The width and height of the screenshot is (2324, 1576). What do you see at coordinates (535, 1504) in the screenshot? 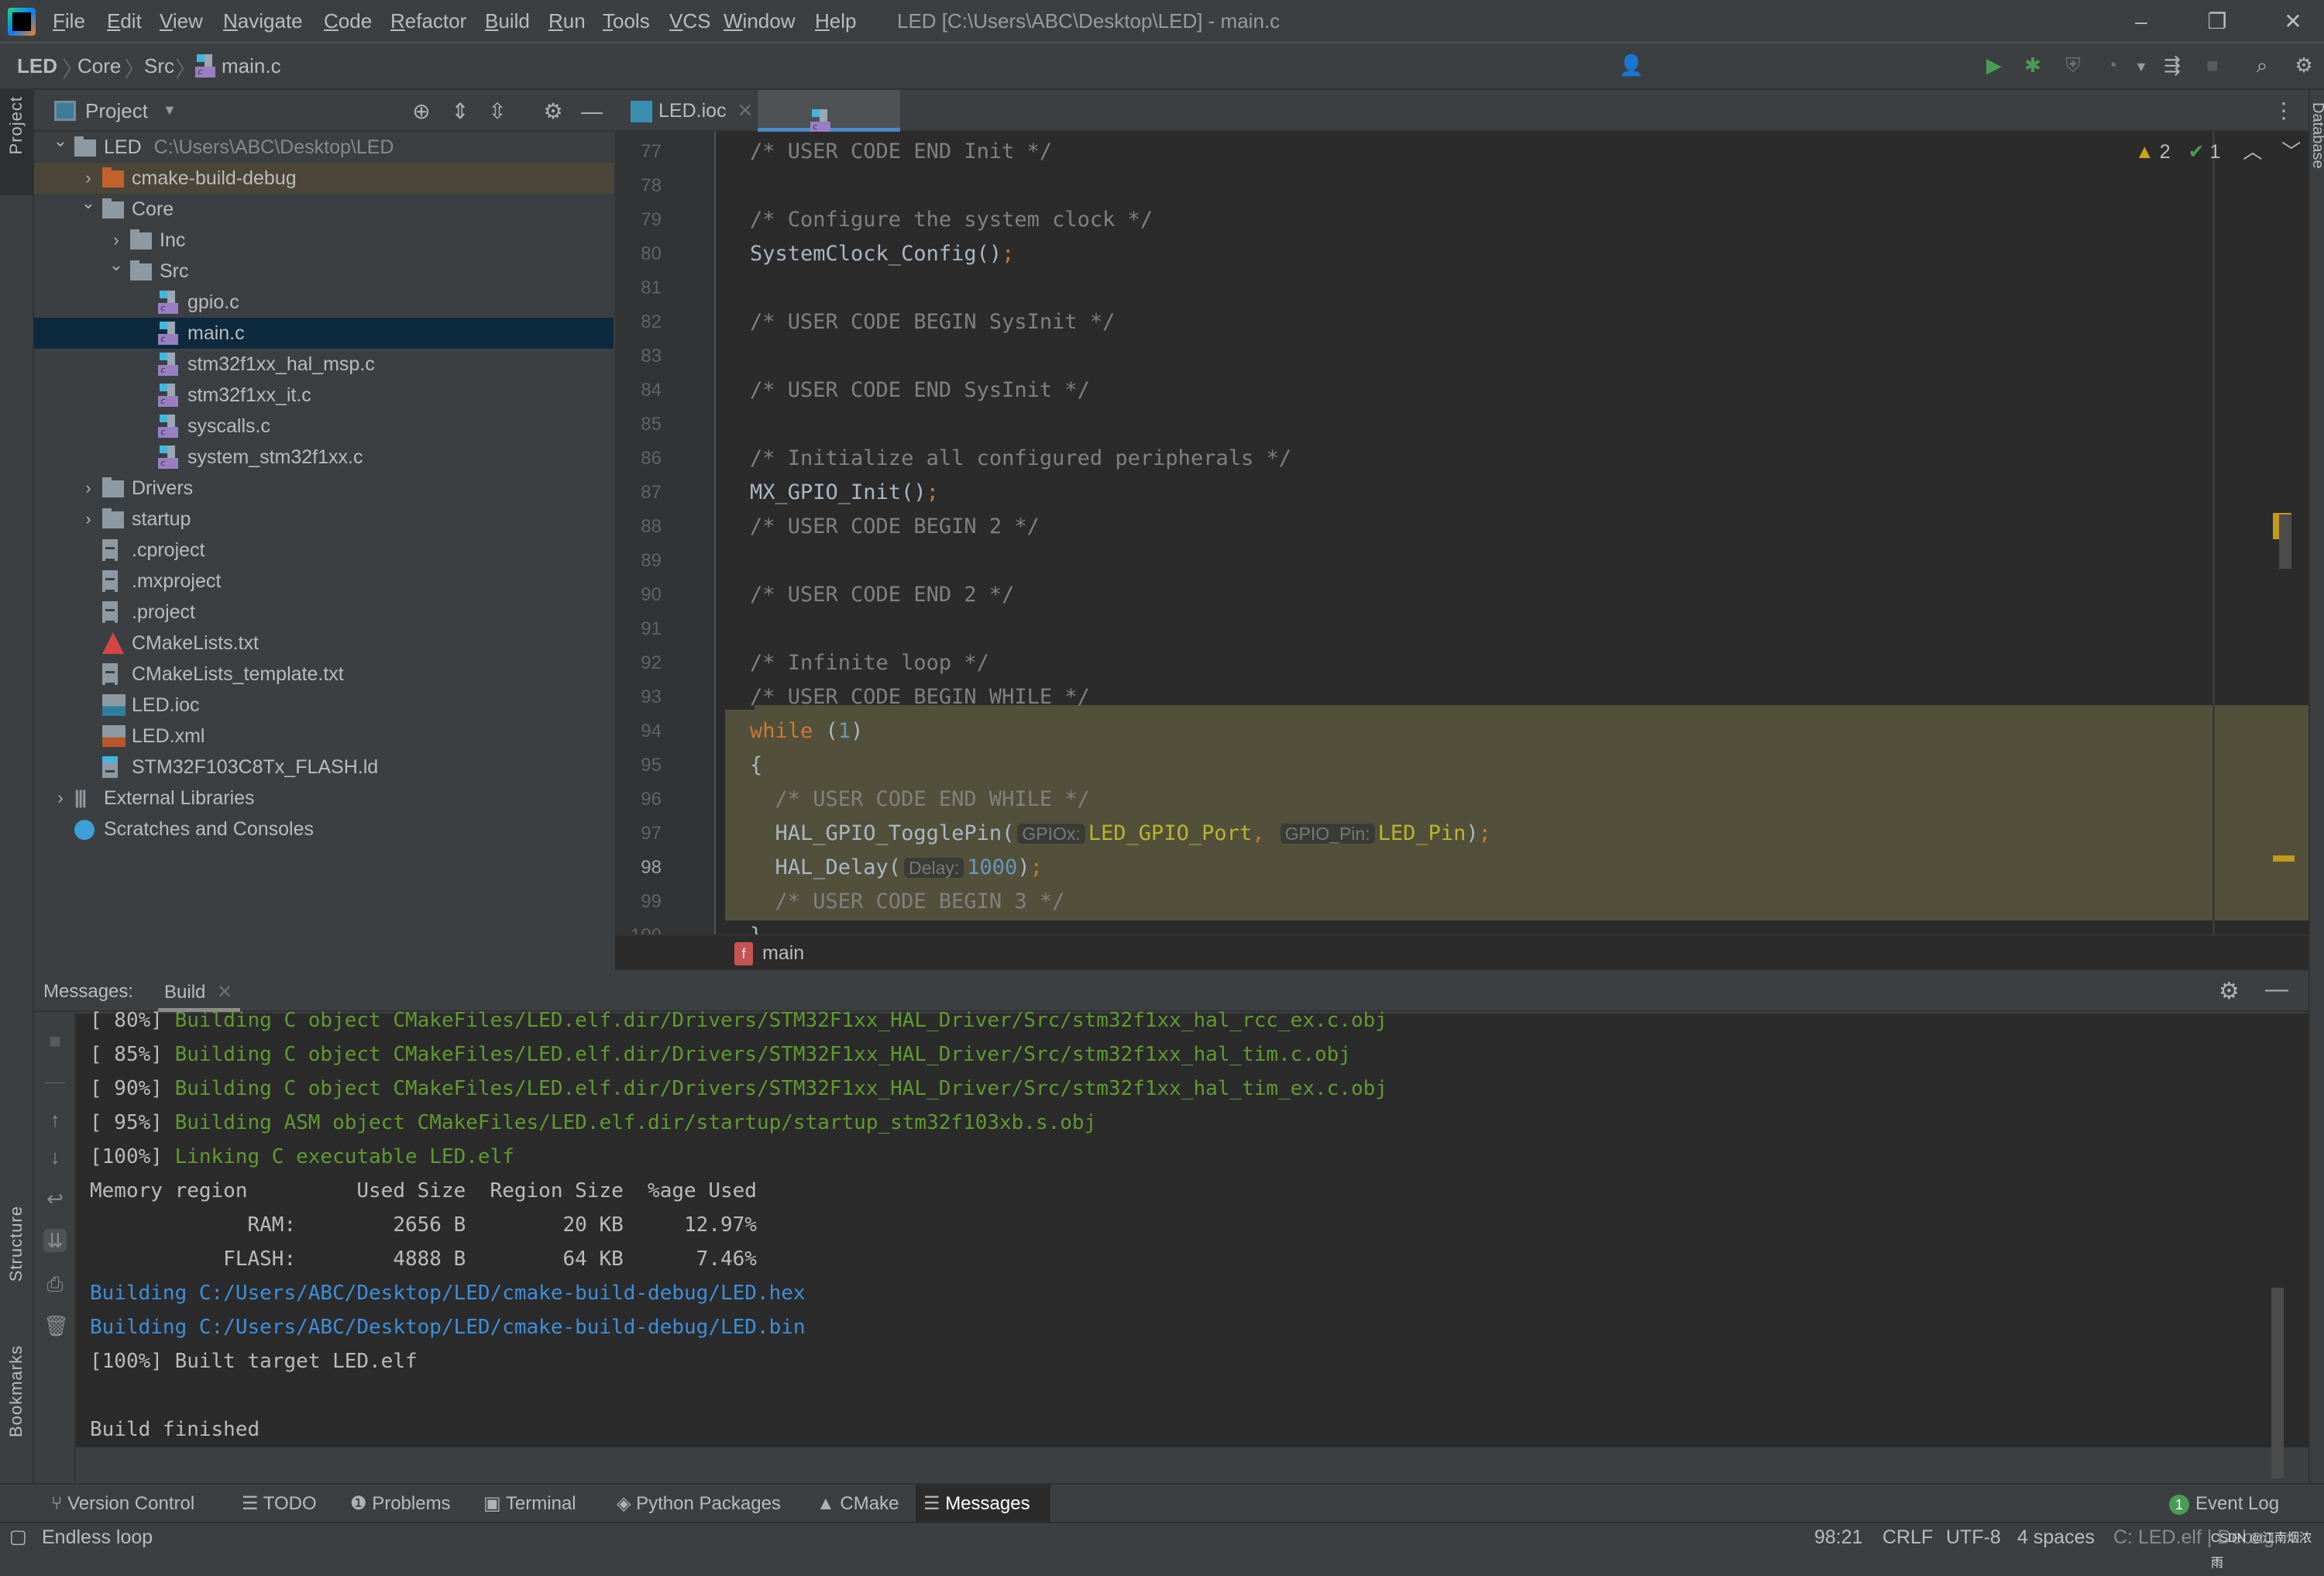
I see `tool-window-terminal: ▣ Terminal` at bounding box center [535, 1504].